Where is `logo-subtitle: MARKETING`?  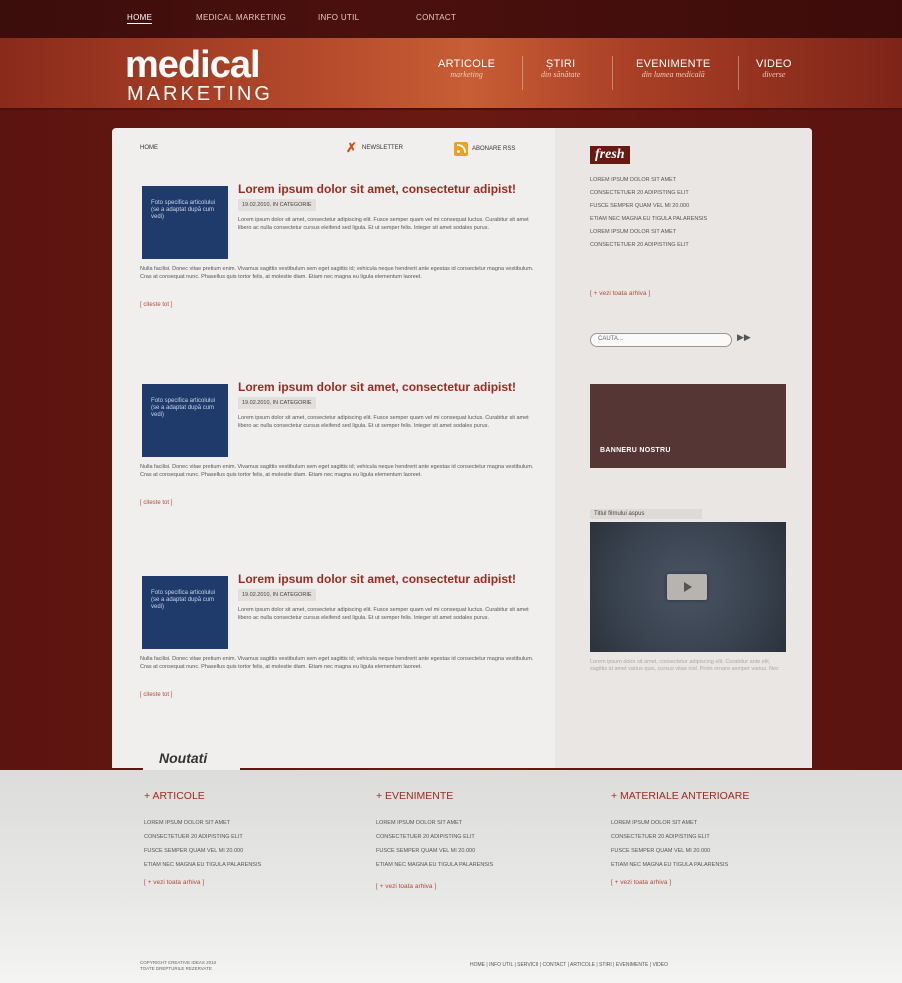
logo-subtitle: MARKETING is located at coordinates (200, 94).